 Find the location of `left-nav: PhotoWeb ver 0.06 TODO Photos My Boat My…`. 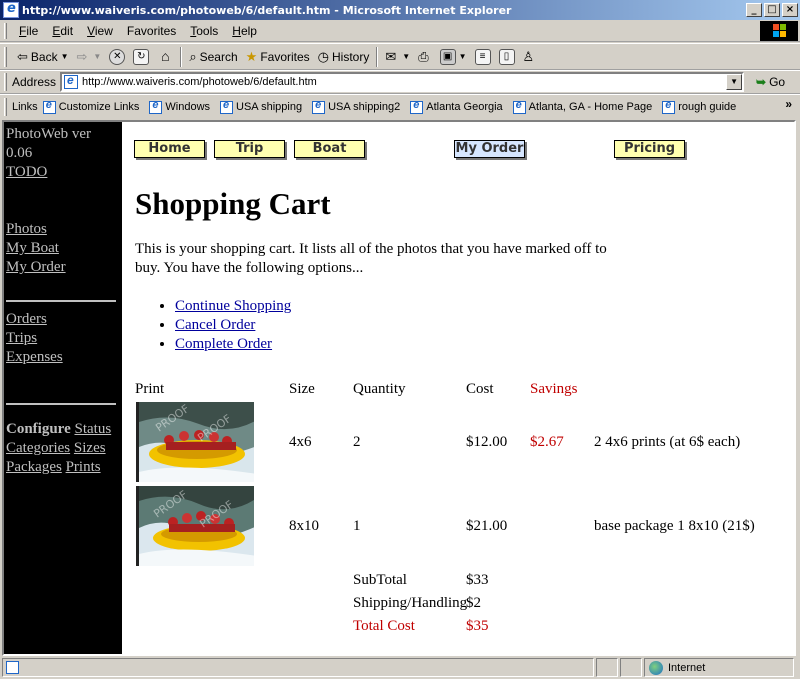

left-nav: PhotoWeb ver 0.06 TODO Photos My Boat My… is located at coordinates (63, 388).